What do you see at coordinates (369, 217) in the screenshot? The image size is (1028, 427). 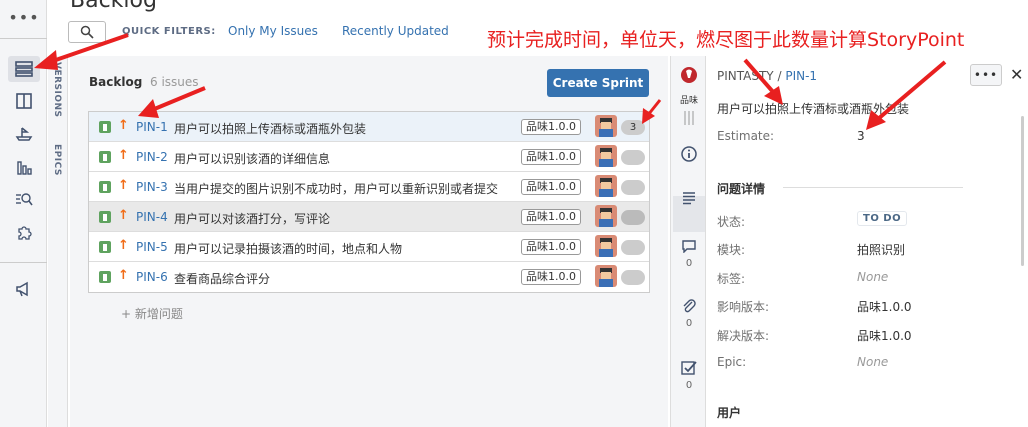 I see `issue-row: ↑ PIN-4 用户可以对该酒打分，写评论 品味1.0.0` at bounding box center [369, 217].